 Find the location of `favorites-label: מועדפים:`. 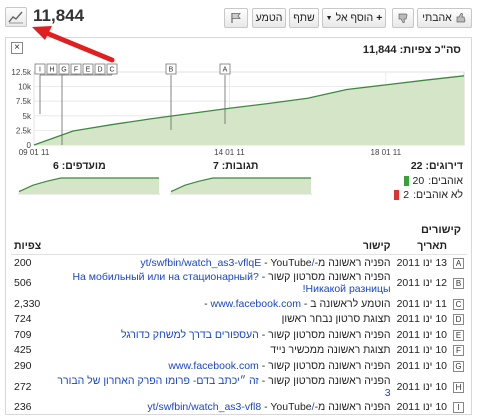

favorites-label: מועדפים: is located at coordinates (83, 166).